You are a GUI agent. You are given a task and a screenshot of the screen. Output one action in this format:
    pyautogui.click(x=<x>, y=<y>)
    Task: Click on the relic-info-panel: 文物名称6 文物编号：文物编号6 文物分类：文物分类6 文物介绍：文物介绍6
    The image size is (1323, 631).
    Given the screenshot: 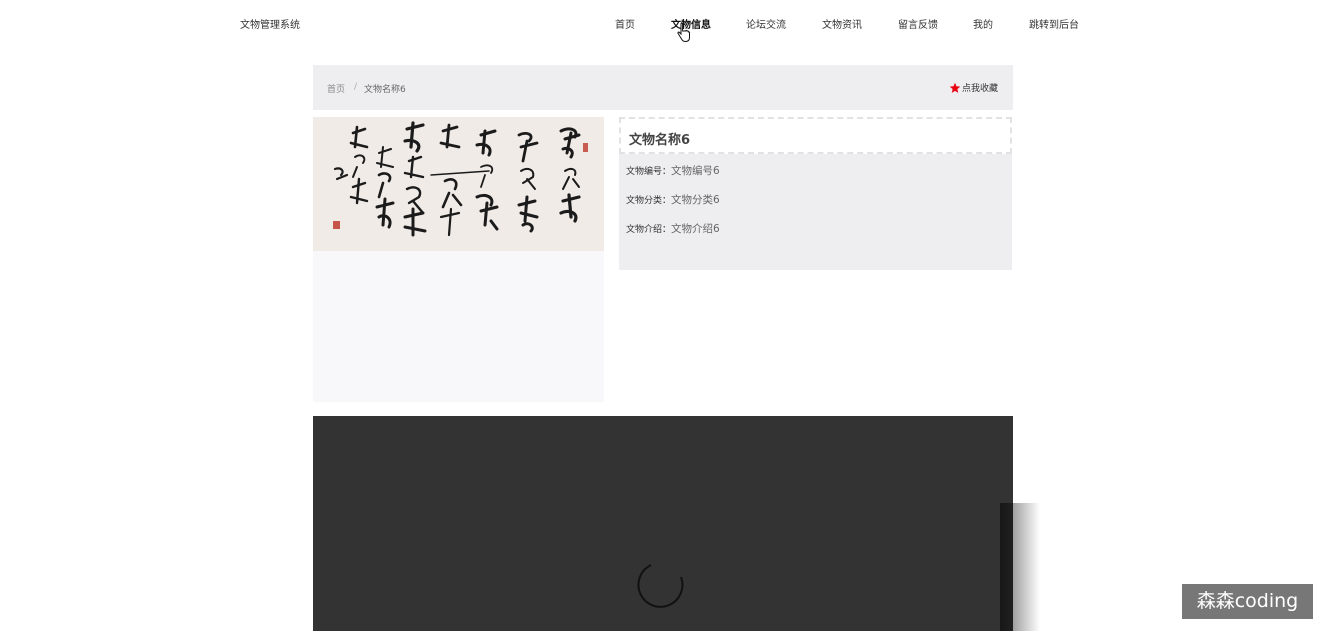 What is the action you would take?
    pyautogui.click(x=815, y=193)
    